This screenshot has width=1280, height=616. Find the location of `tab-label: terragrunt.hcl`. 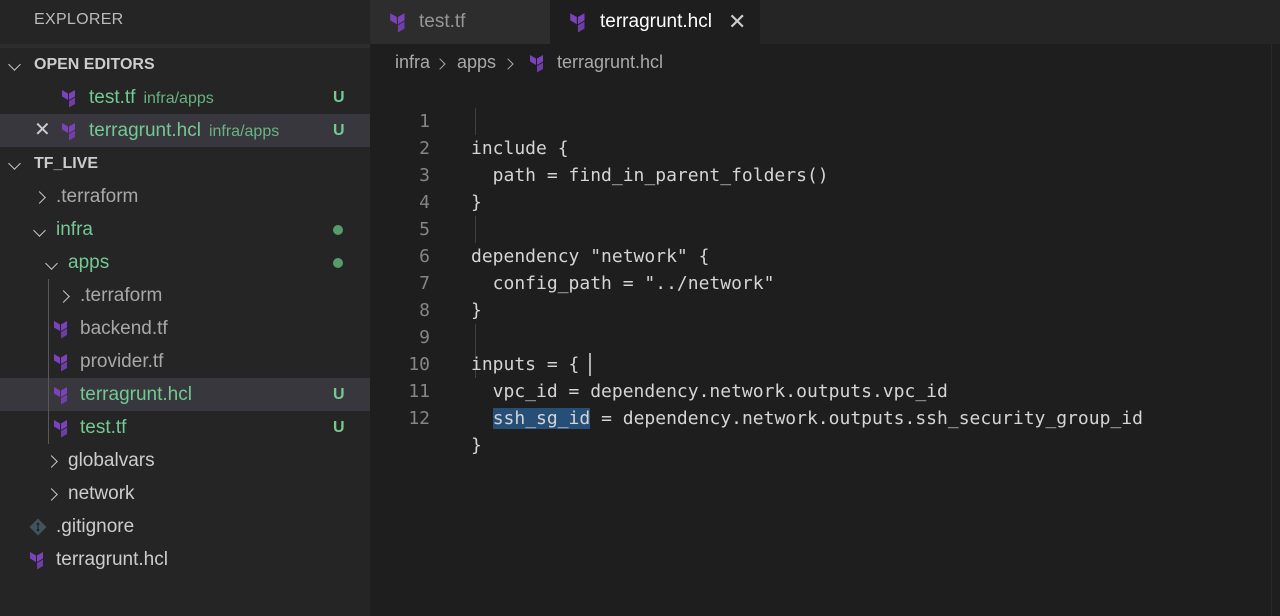

tab-label: terragrunt.hcl is located at coordinates (656, 21).